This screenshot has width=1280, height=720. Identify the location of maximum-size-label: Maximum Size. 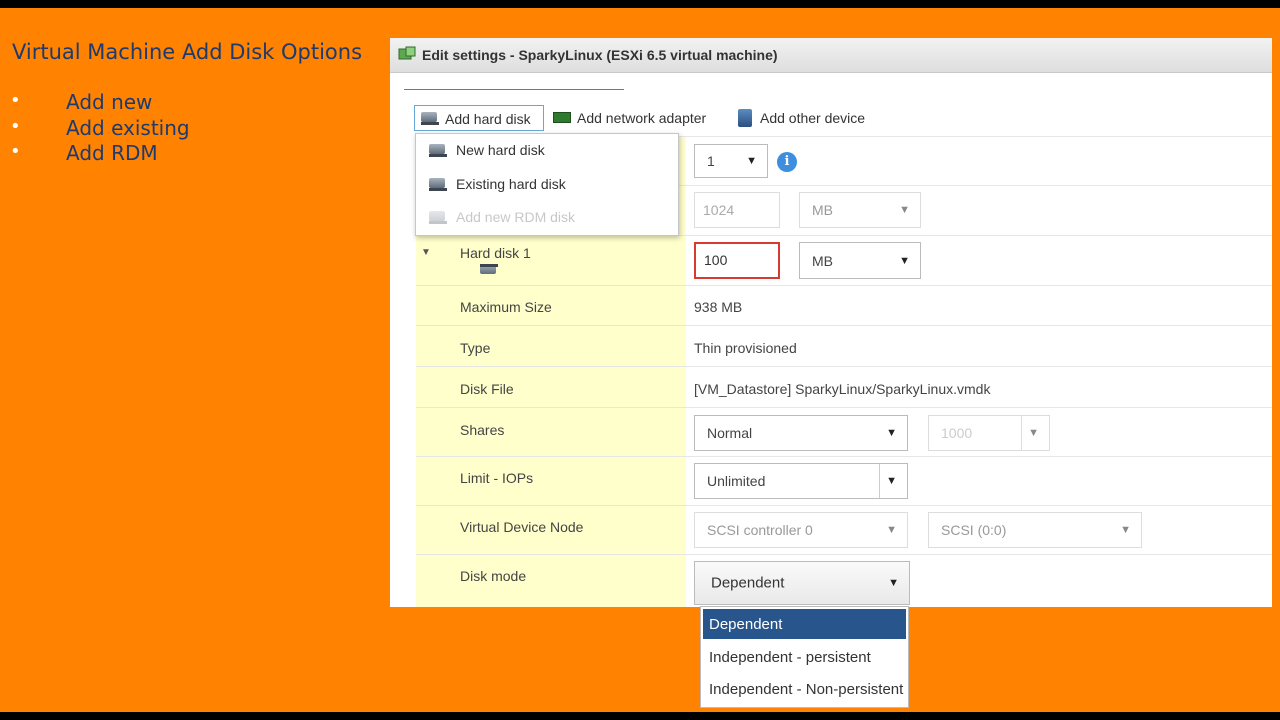
(506, 307).